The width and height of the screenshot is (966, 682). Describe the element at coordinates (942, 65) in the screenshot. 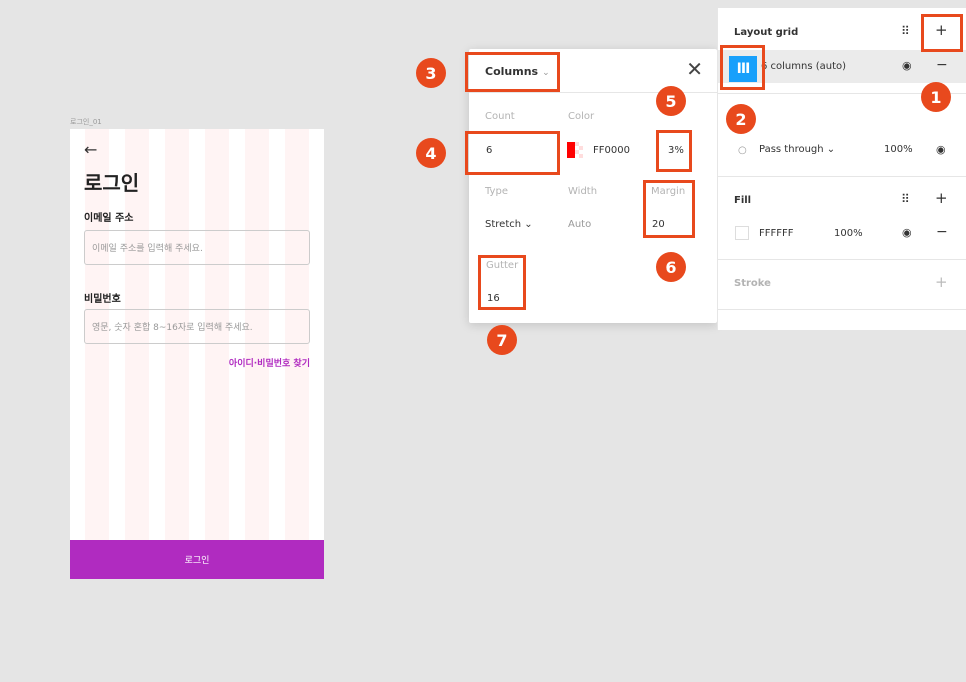

I see `remove-layout-grid-icon: −` at that location.